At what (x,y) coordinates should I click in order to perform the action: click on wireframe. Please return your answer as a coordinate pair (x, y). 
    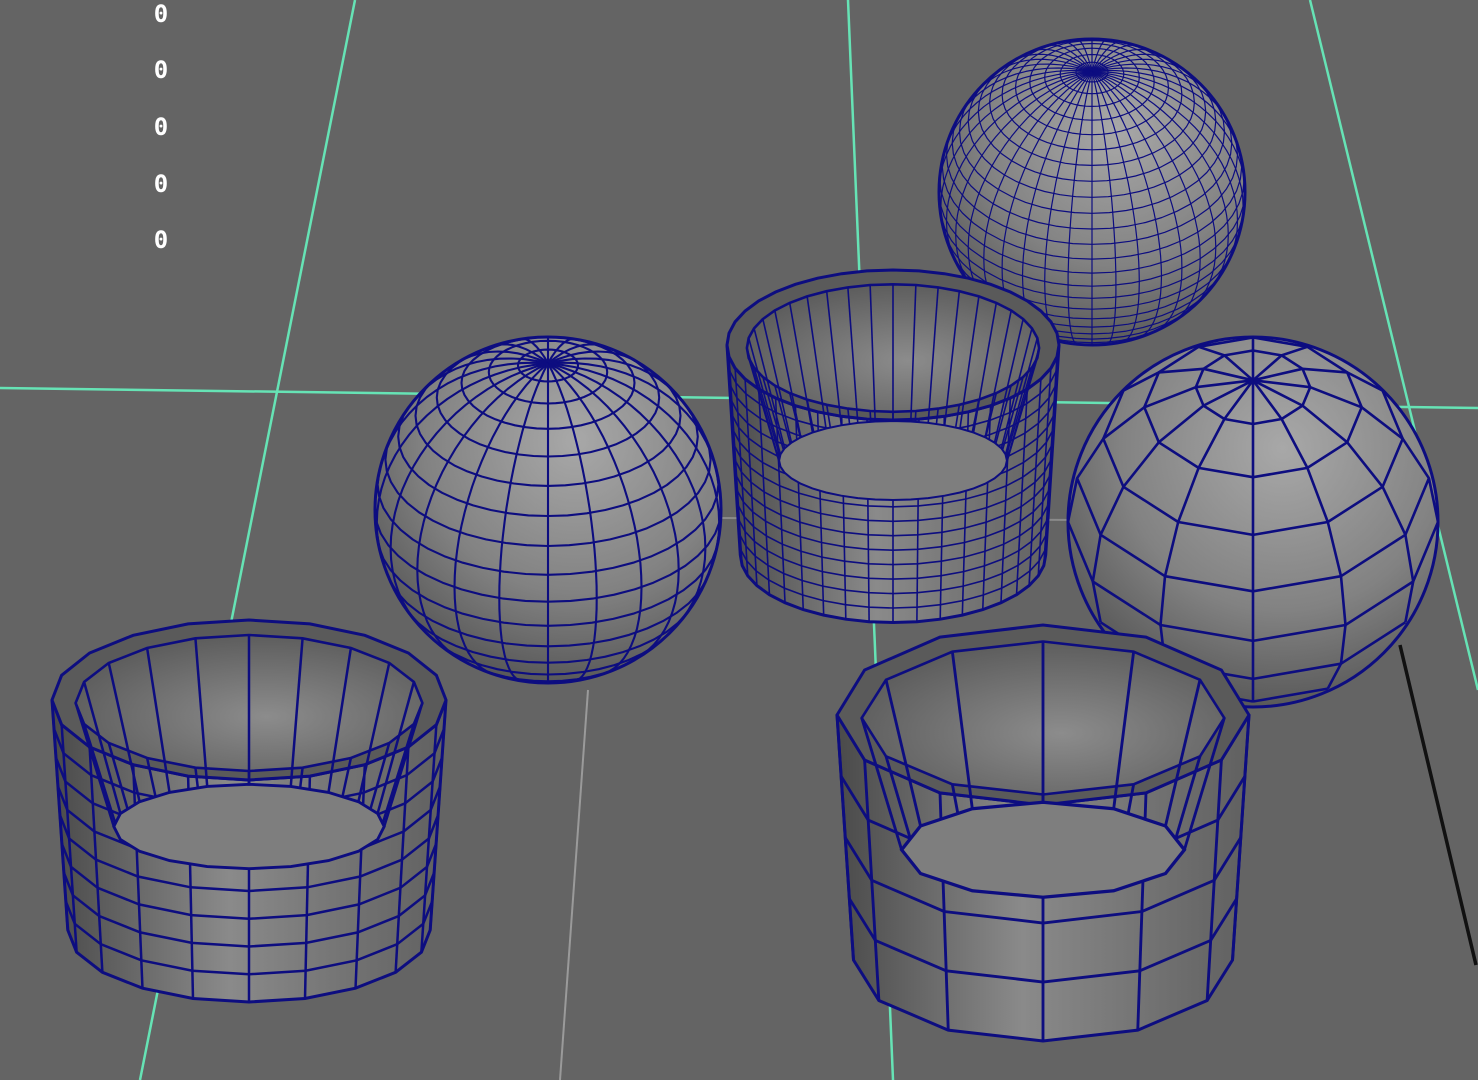
    Looking at the image, I should click on (548, 510).